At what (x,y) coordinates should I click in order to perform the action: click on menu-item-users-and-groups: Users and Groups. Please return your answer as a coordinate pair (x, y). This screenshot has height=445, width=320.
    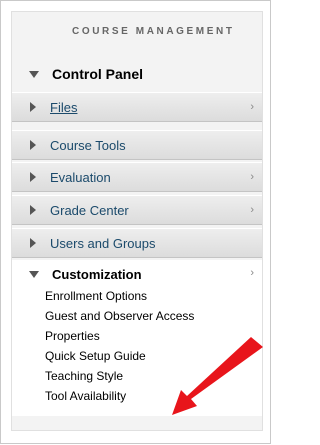
    Looking at the image, I should click on (137, 243).